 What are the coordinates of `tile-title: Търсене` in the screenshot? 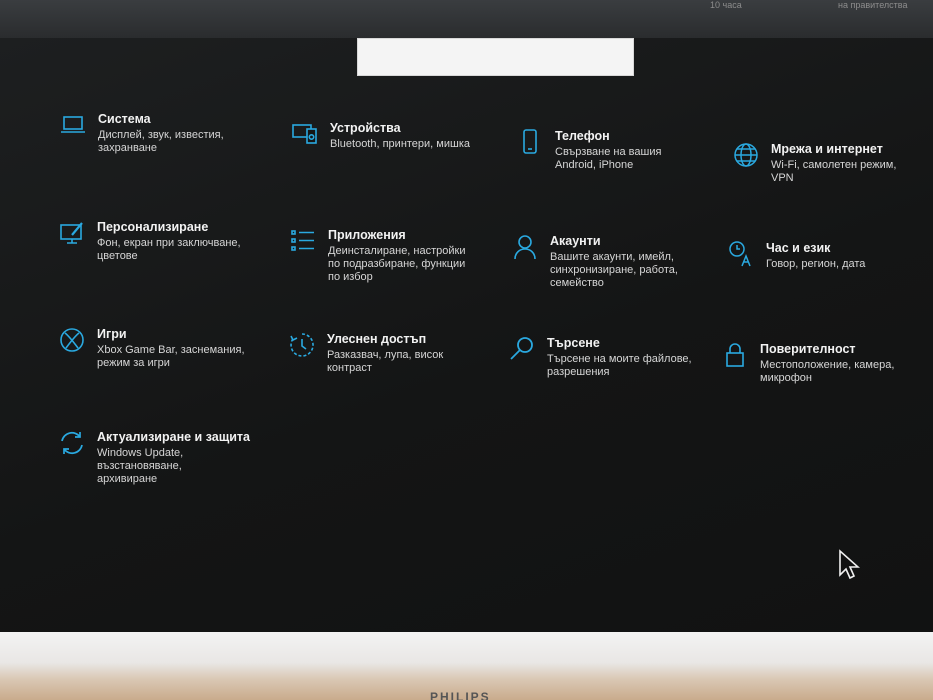 It's located at (573, 343).